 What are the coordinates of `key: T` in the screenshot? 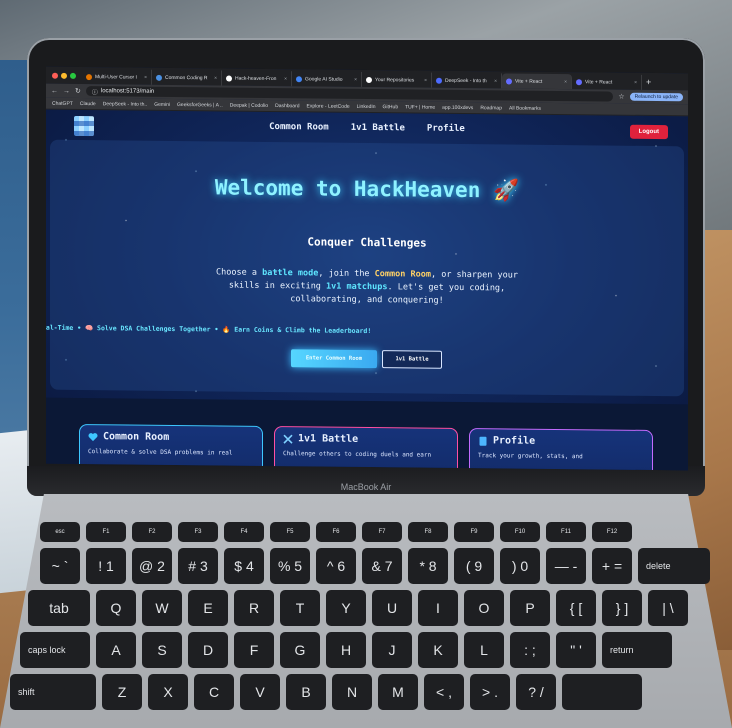 It's located at (300, 608).